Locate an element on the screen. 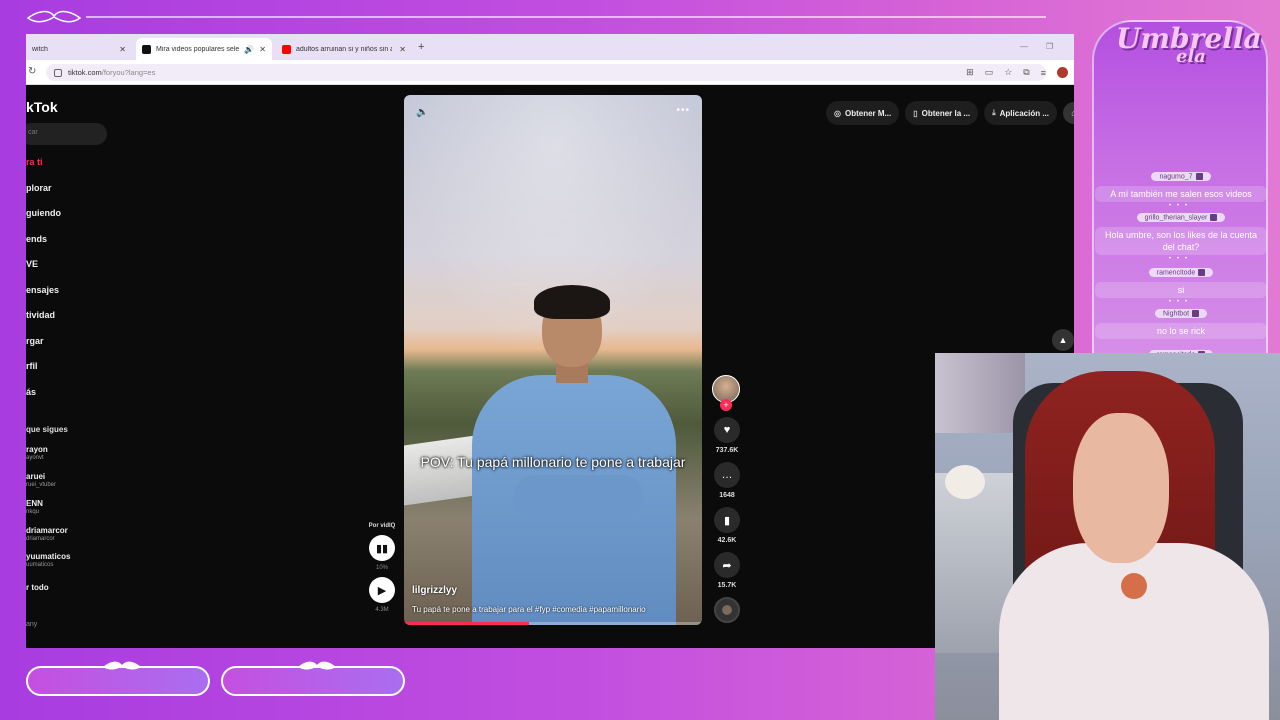 The height and width of the screenshot is (720, 1280). media-icon: ≡ is located at coordinates (1043, 73).